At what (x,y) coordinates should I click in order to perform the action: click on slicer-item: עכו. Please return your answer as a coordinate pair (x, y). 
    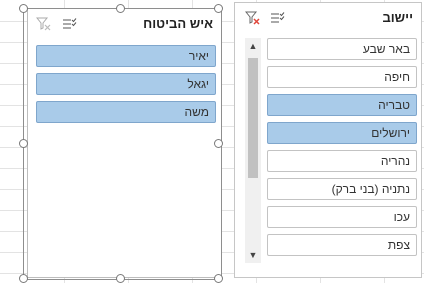
    Looking at the image, I should click on (342, 217).